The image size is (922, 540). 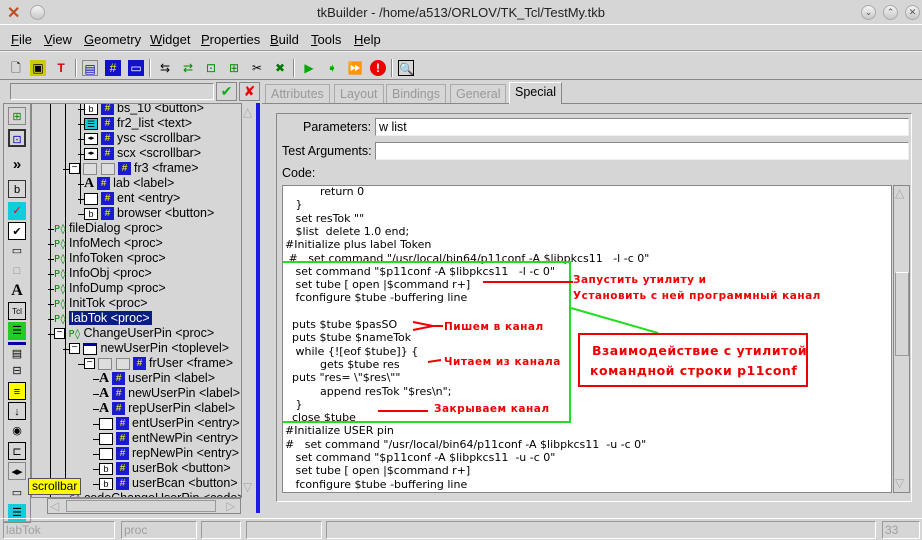 I want to click on tree-node: − # frUser <frame>, so click(x=158, y=363).